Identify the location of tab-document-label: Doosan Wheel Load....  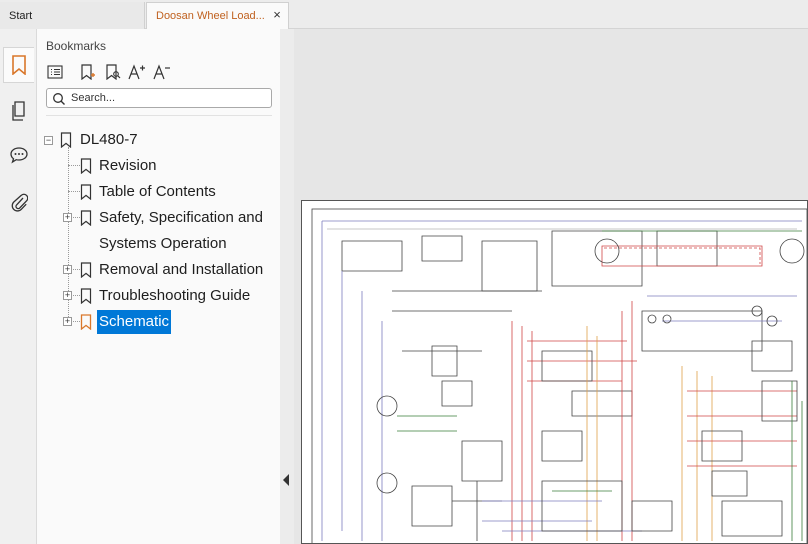
(210, 16).